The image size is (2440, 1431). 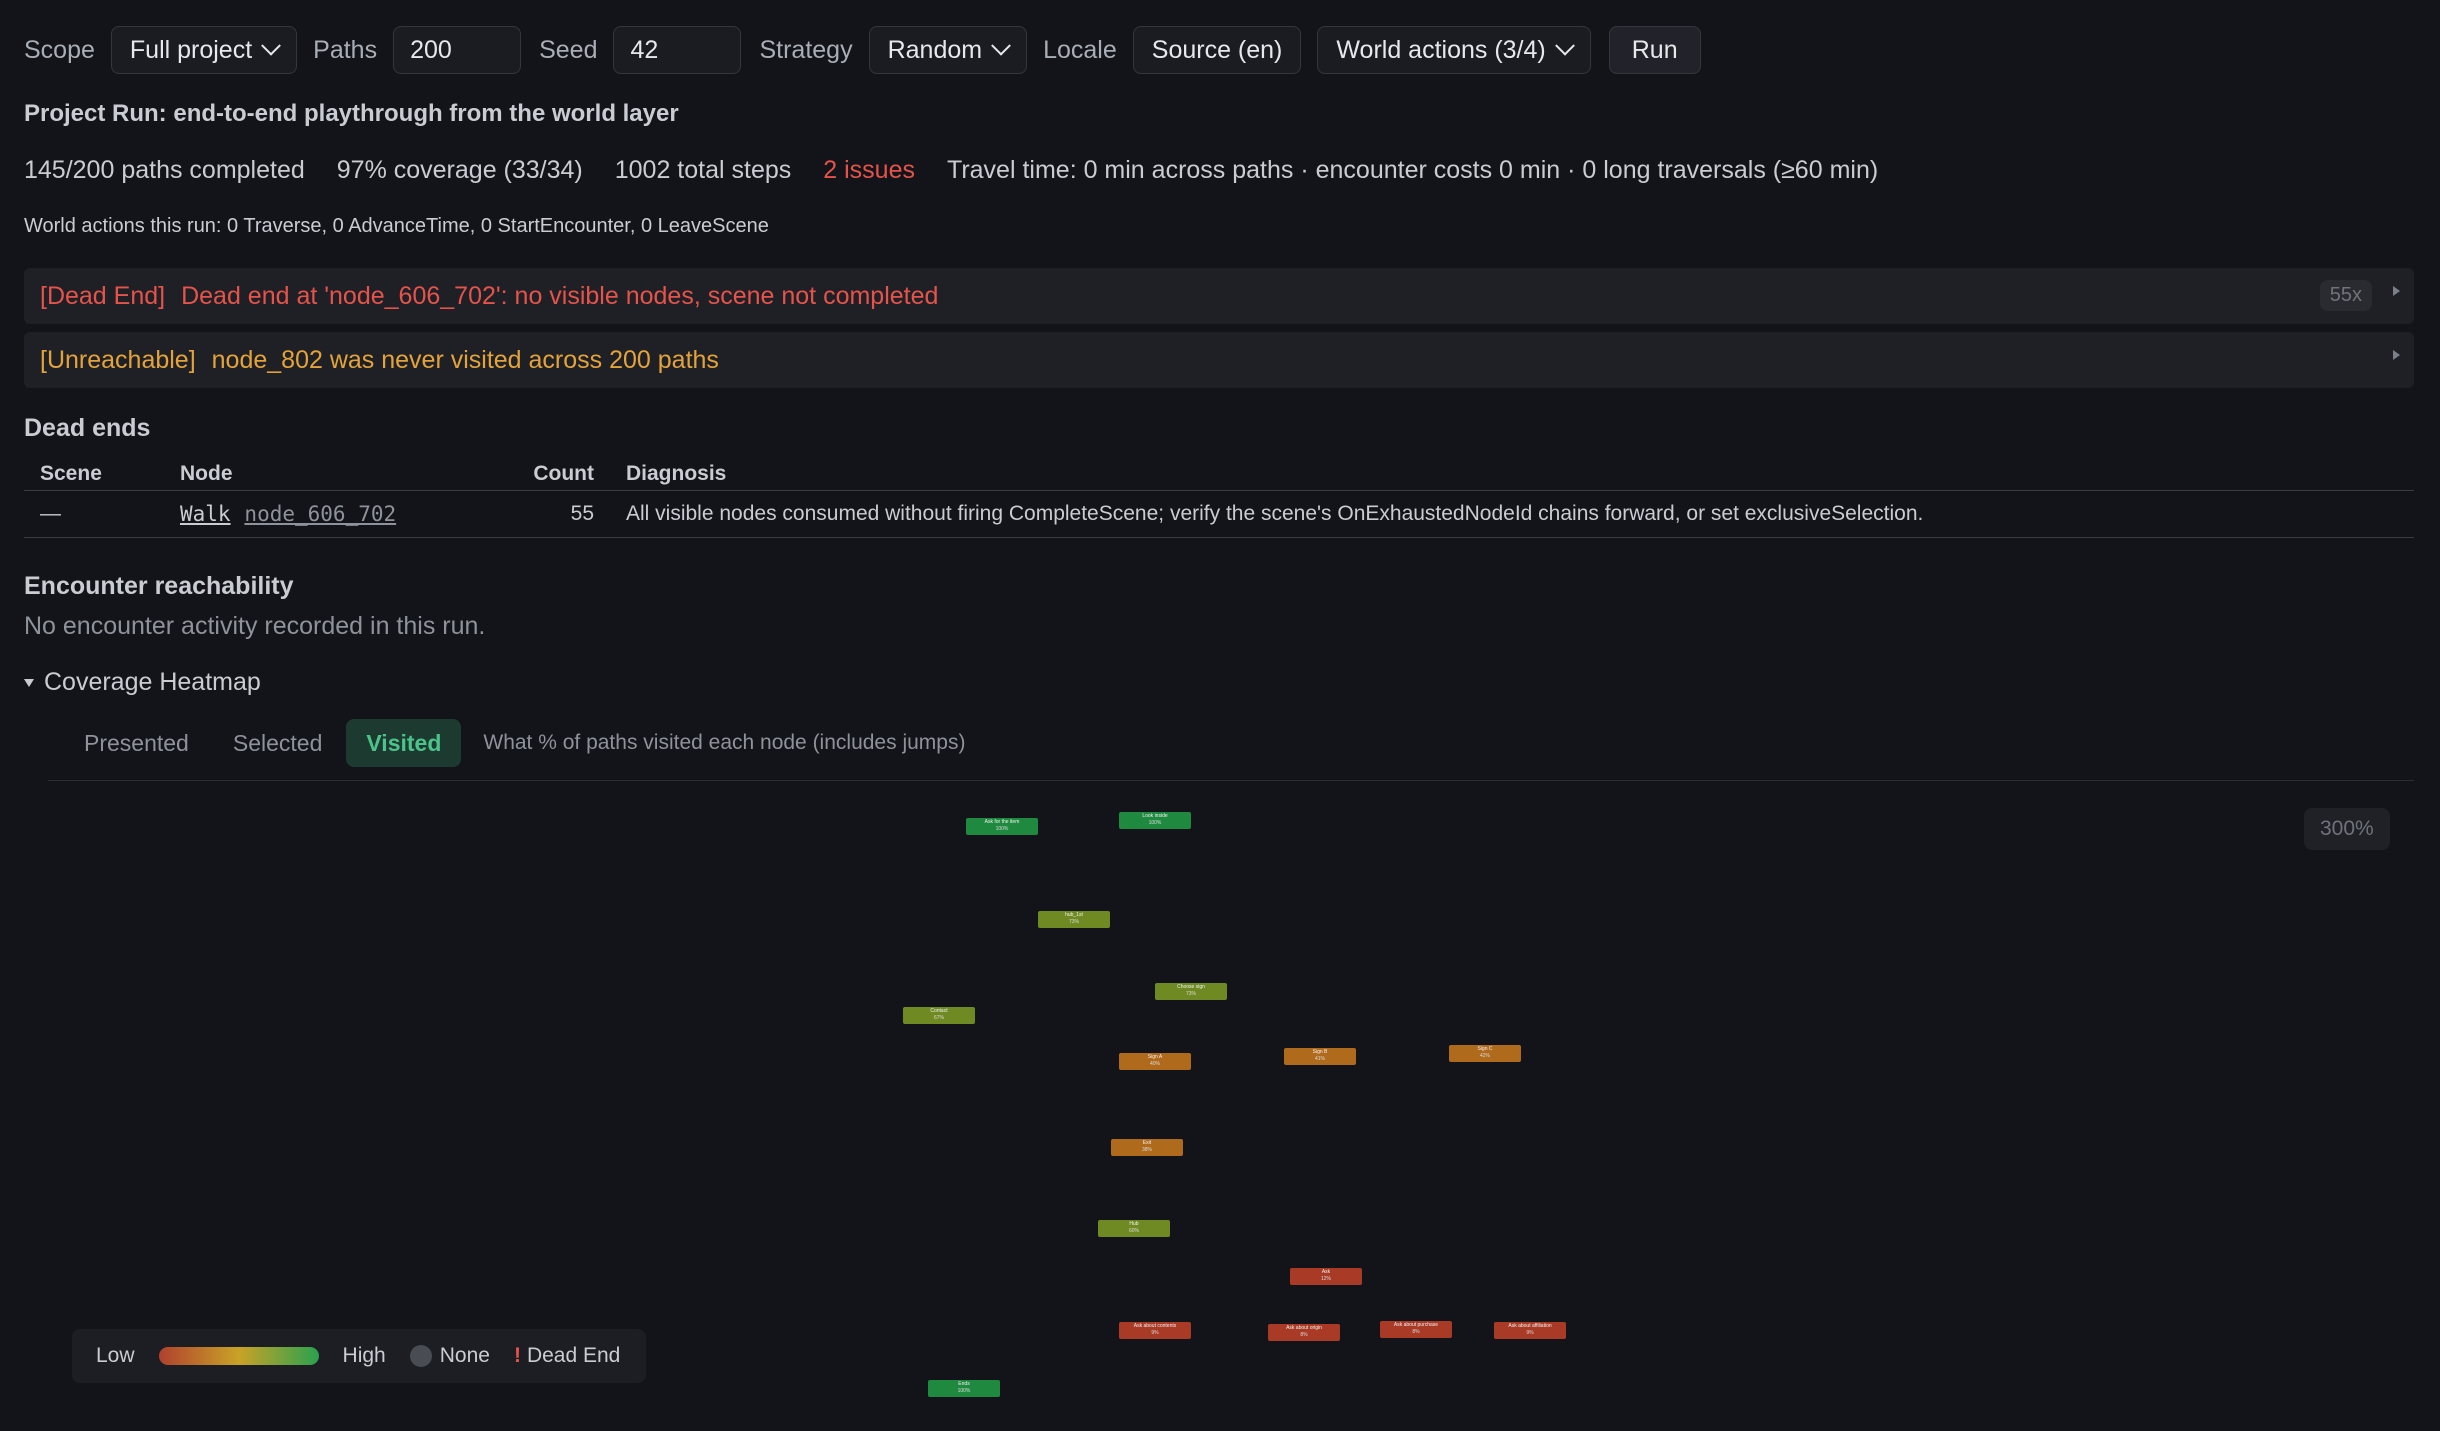 I want to click on paths-input: 200, so click(x=457, y=50).